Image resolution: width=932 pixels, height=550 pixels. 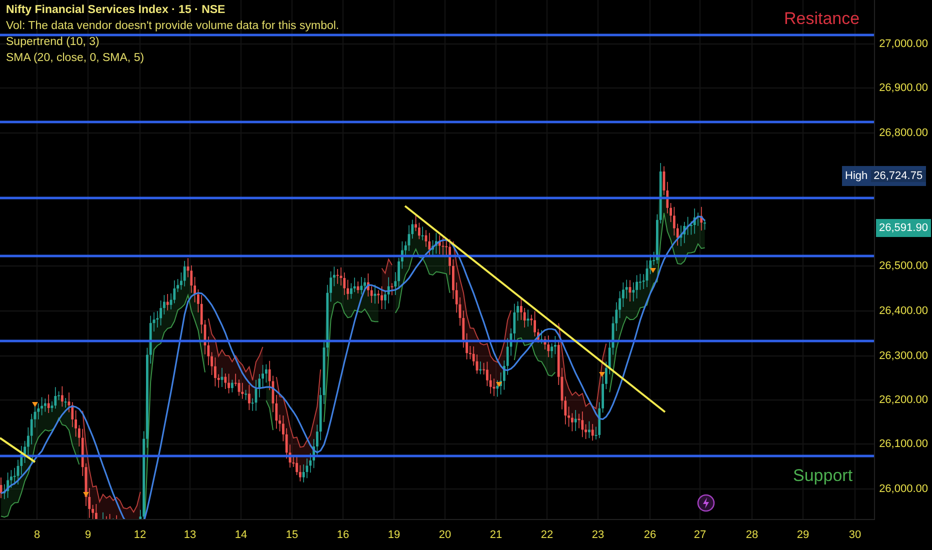 I want to click on symbol-title: Nifty Financial Services Index · 15 · NSE, so click(x=116, y=10).